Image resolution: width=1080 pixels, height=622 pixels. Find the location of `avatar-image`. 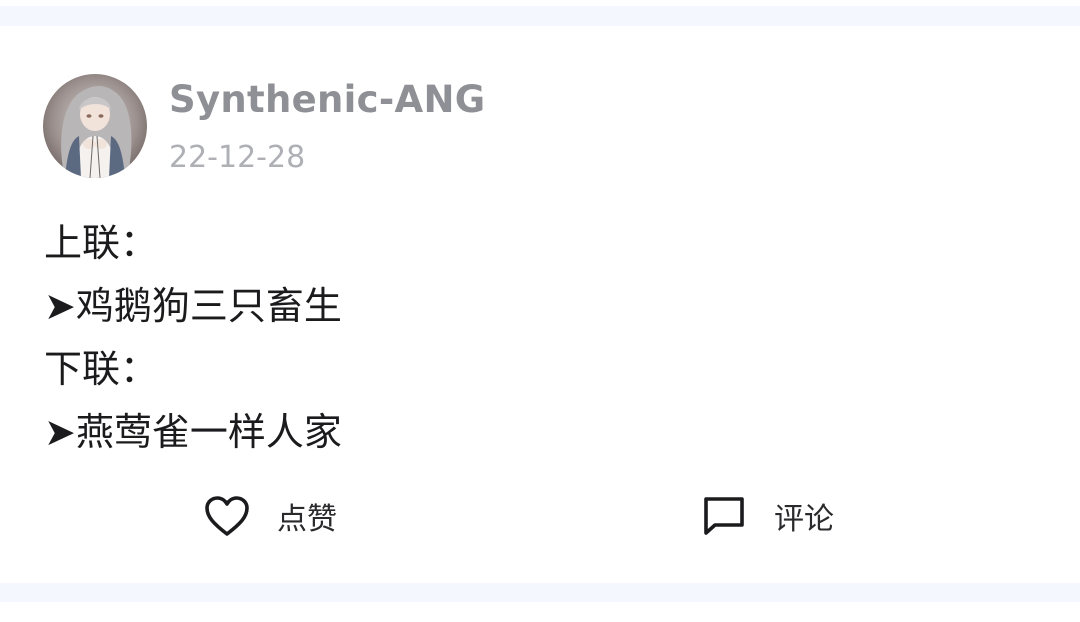

avatar-image is located at coordinates (96, 132).